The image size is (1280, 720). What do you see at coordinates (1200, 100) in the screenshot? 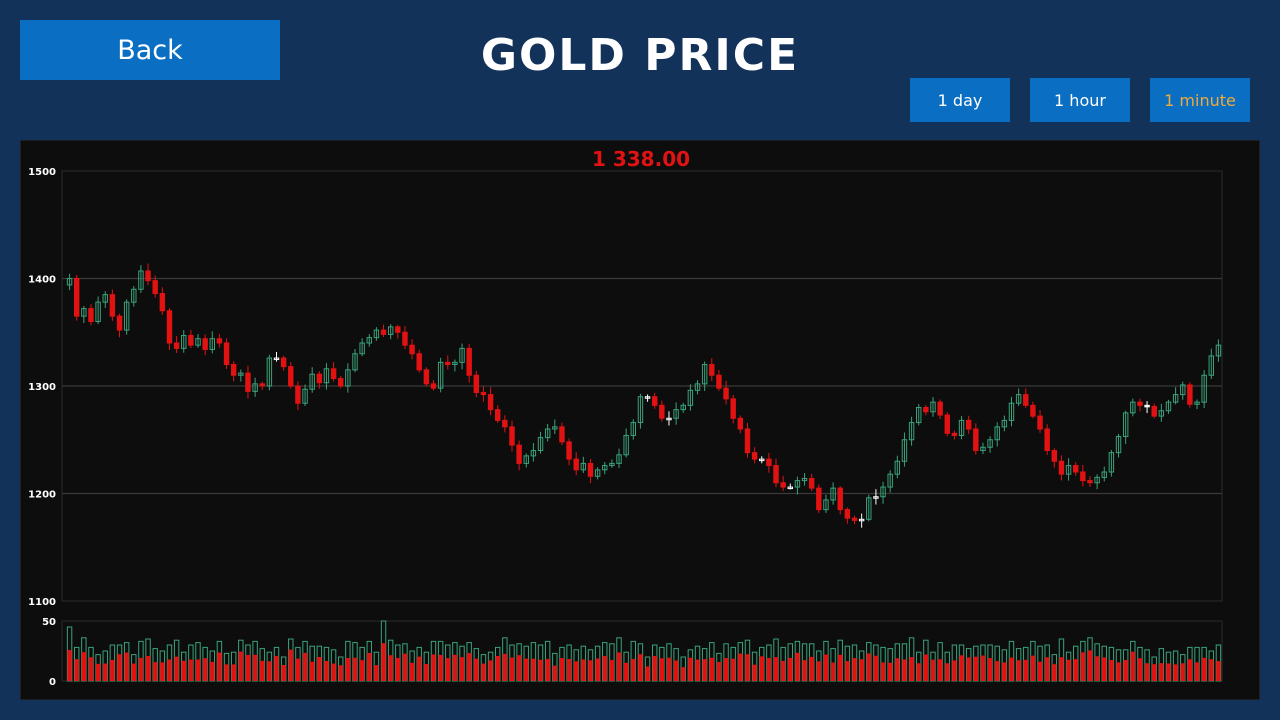
I see `timeframe-1-minute-button: 1 minute` at bounding box center [1200, 100].